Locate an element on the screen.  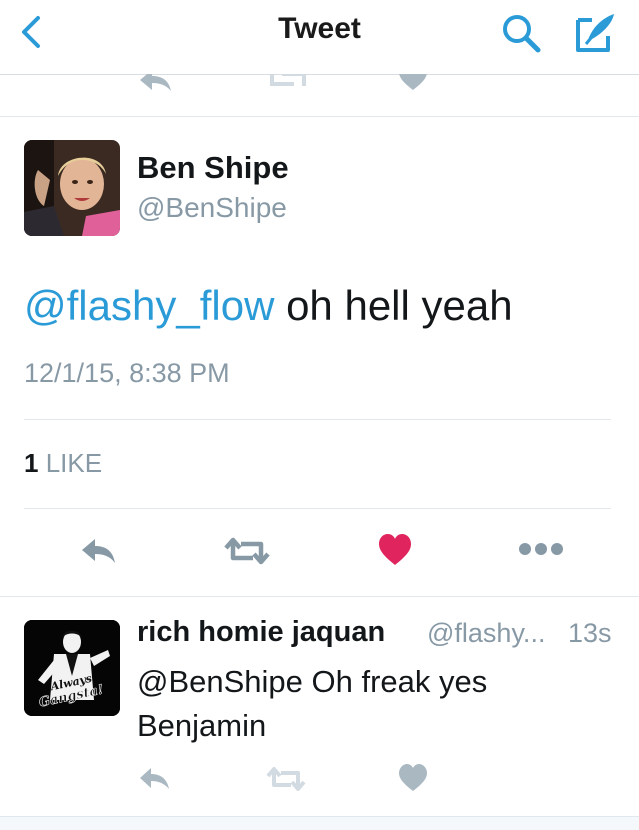
nav-bar: Tweet is located at coordinates (319, 37).